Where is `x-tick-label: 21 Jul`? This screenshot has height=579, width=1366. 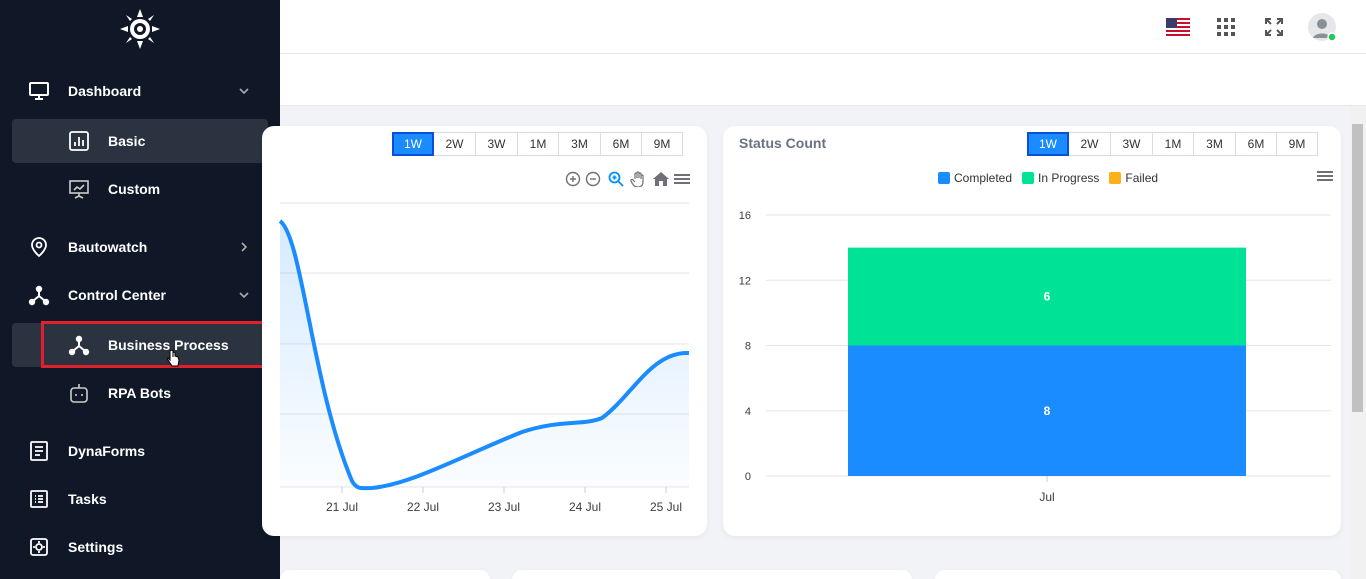 x-tick-label: 21 Jul is located at coordinates (342, 507).